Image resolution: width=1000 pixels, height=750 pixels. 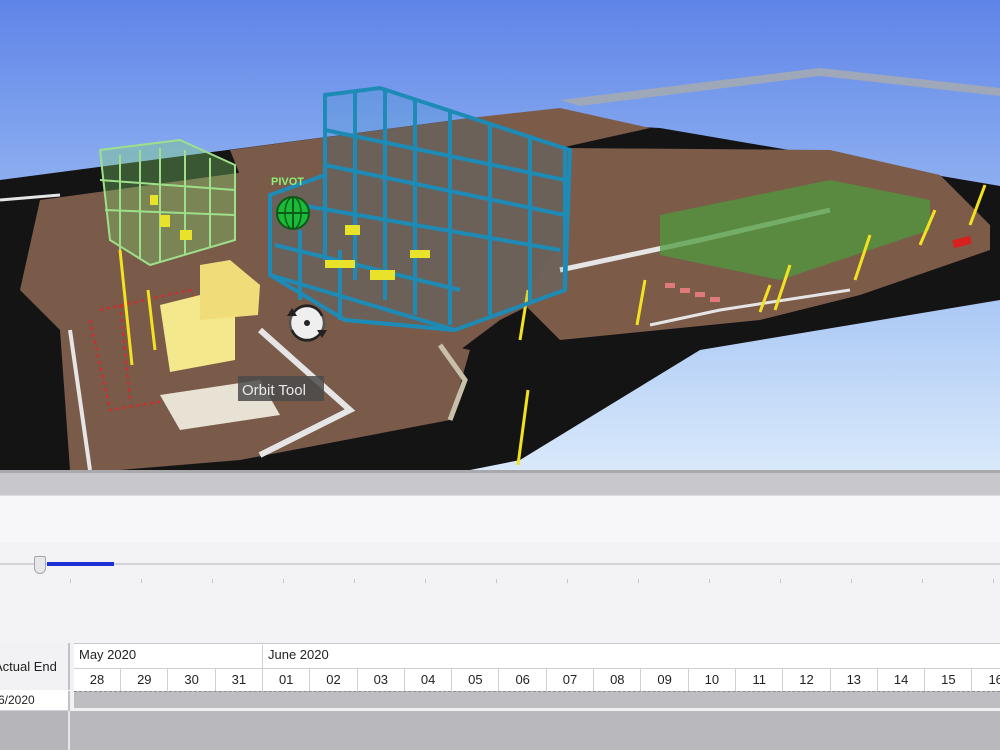 I want to click on day-cell: 04, so click(x=429, y=680).